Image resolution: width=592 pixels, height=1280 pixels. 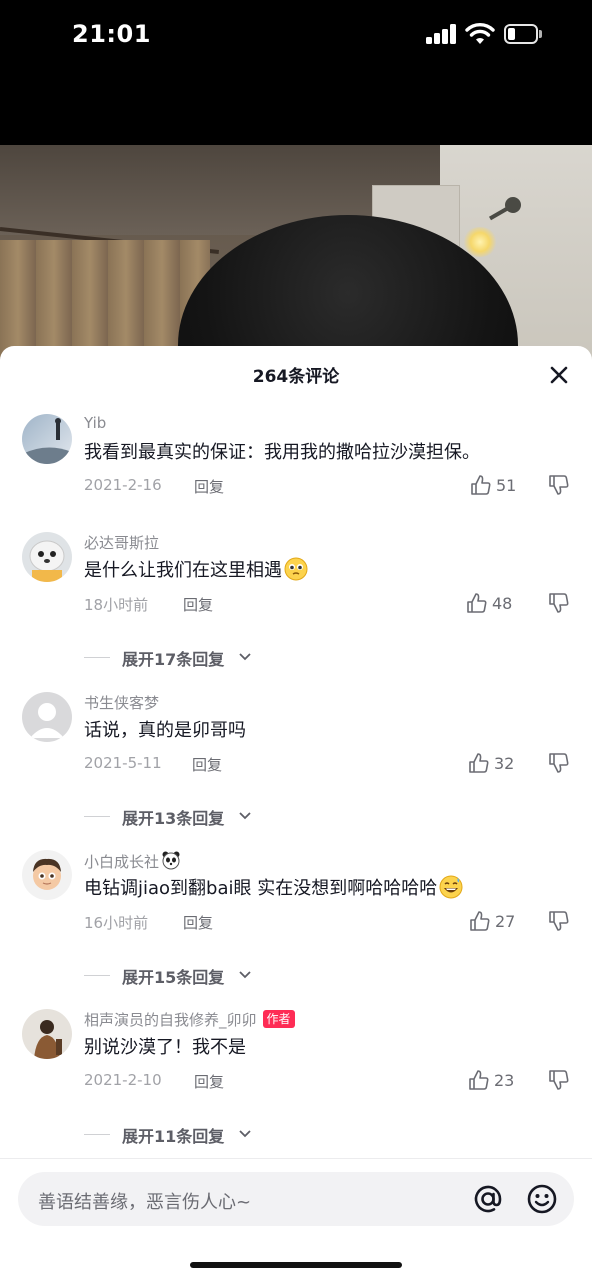 I want to click on expand-replies-label: 展开15条回复, so click(x=173, y=977).